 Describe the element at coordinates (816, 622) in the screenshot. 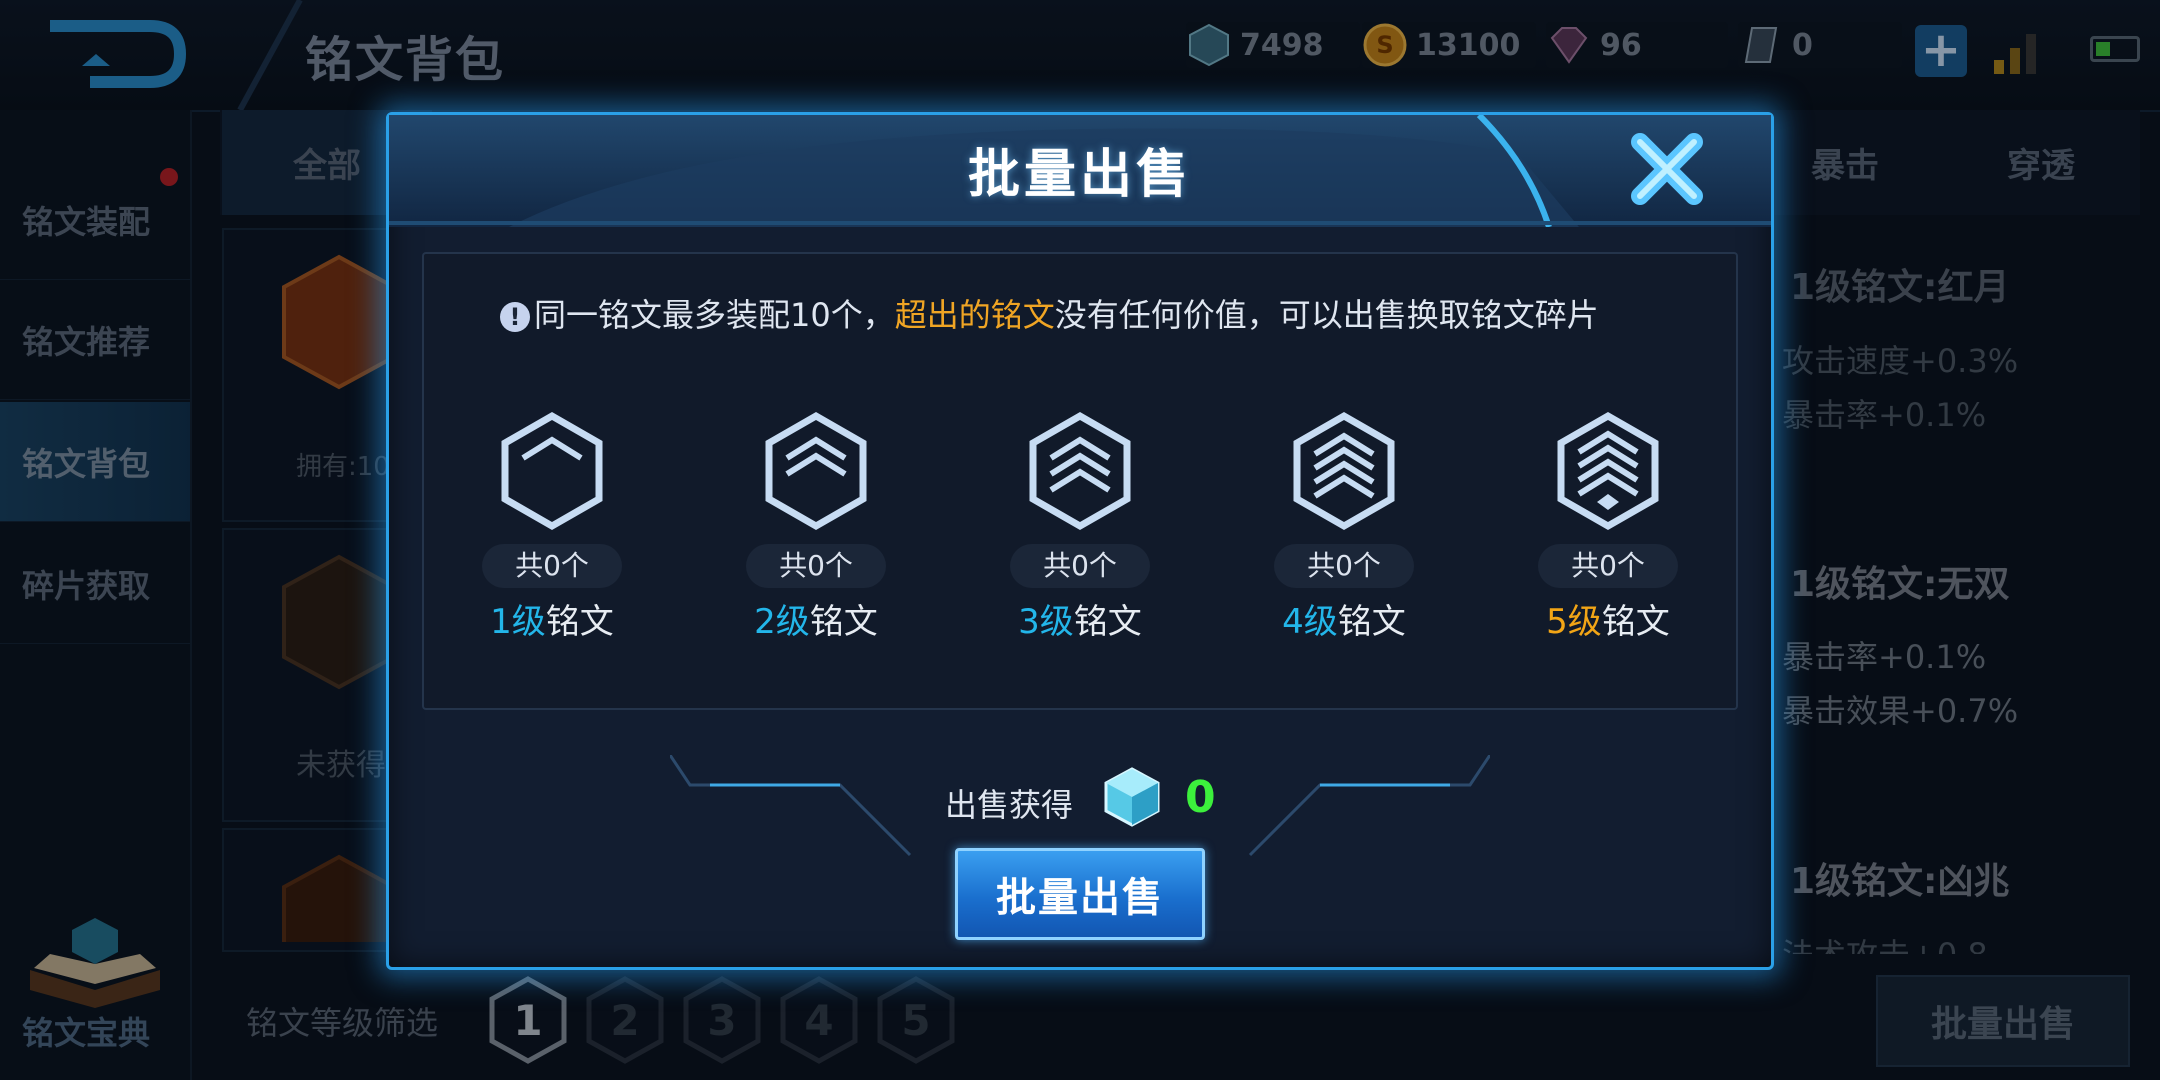

I see `tier-label: 2级铭文` at that location.